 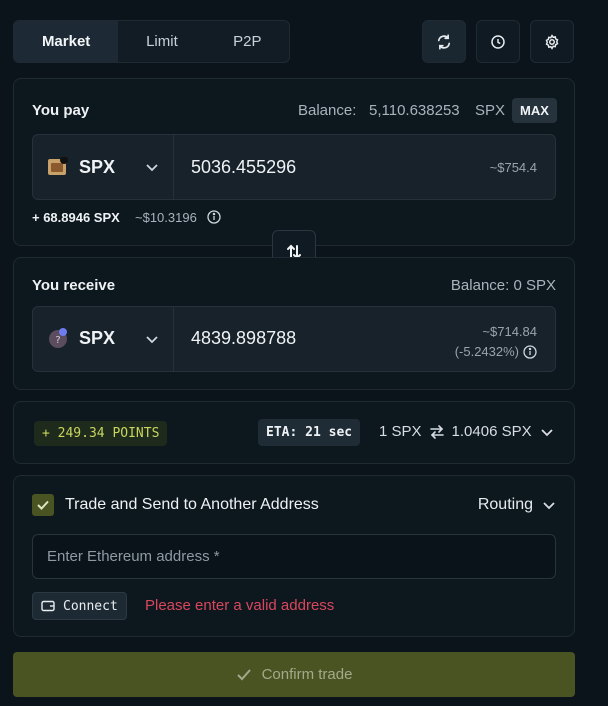 I want to click on trade-mode-tabs: Market Limit P2P, so click(x=151, y=41).